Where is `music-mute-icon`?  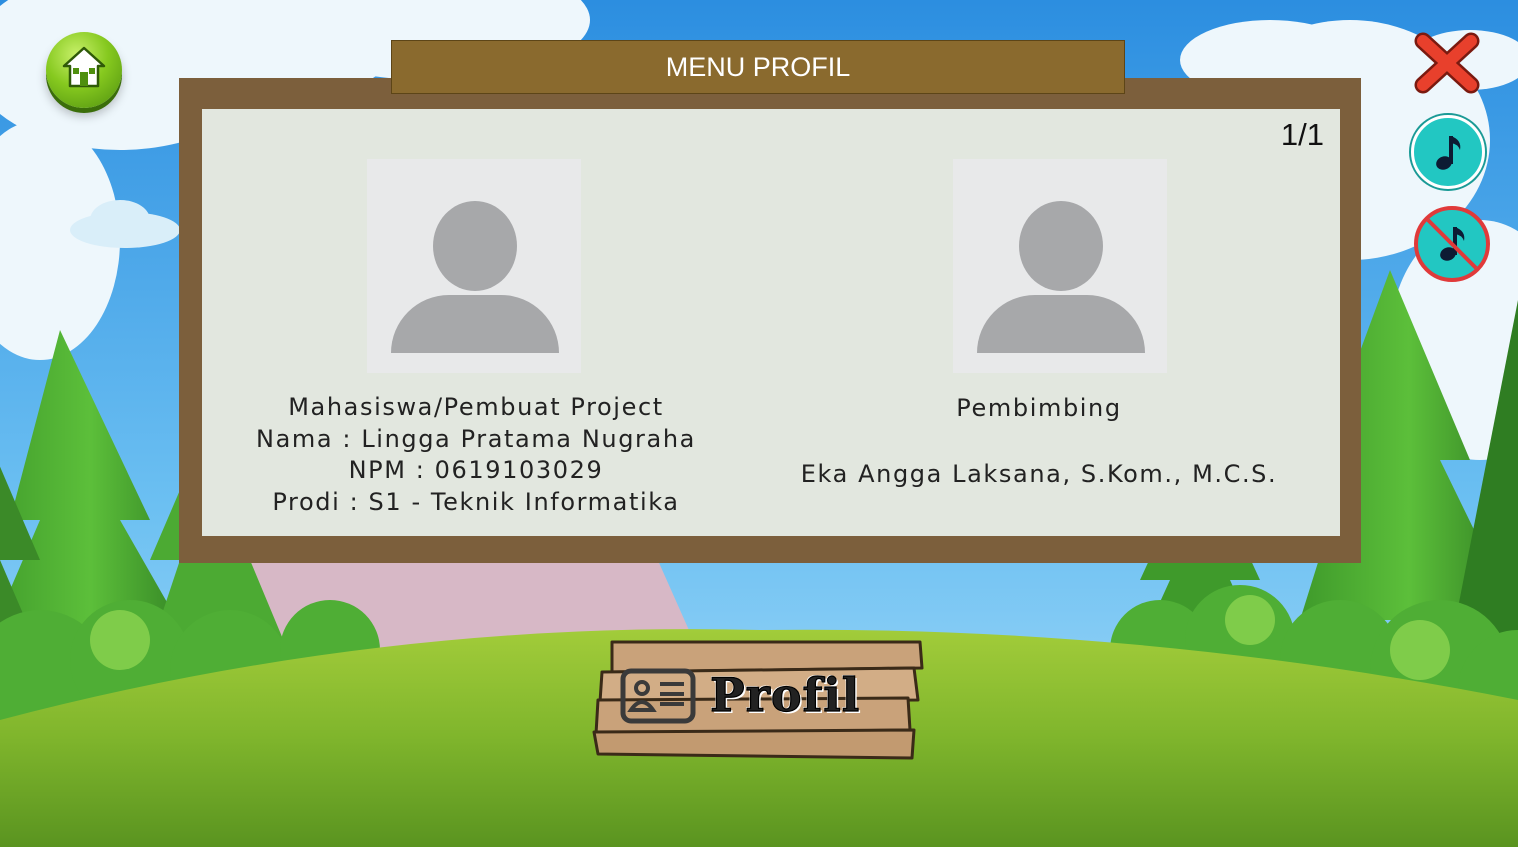 music-mute-icon is located at coordinates (1452, 244).